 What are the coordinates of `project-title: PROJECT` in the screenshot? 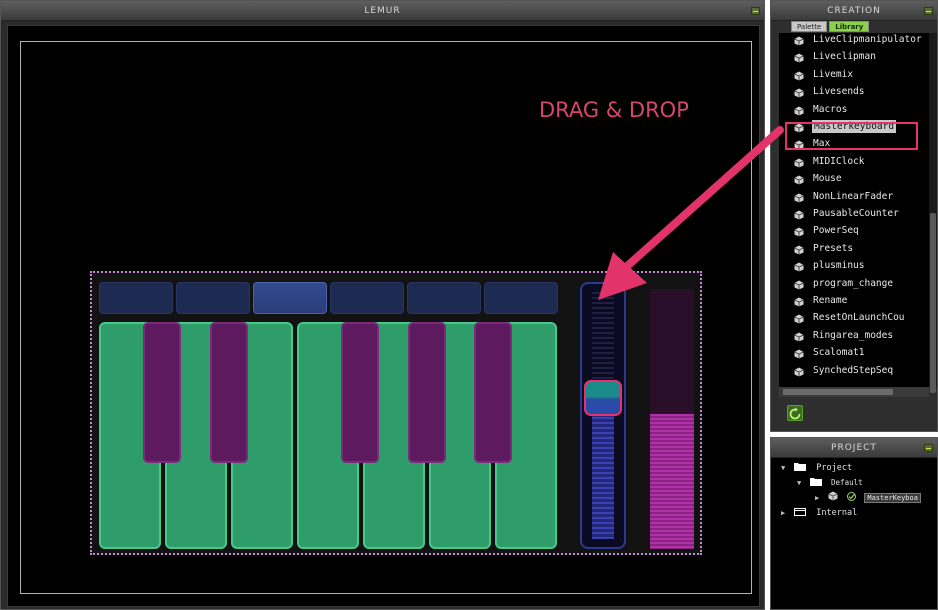 It's located at (854, 448).